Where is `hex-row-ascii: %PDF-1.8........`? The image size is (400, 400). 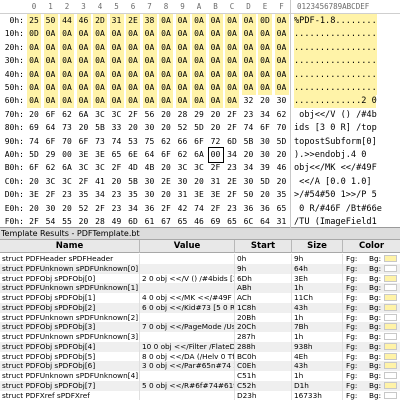
hex-row-ascii: %PDF-1.8........ is located at coordinates (335, 21).